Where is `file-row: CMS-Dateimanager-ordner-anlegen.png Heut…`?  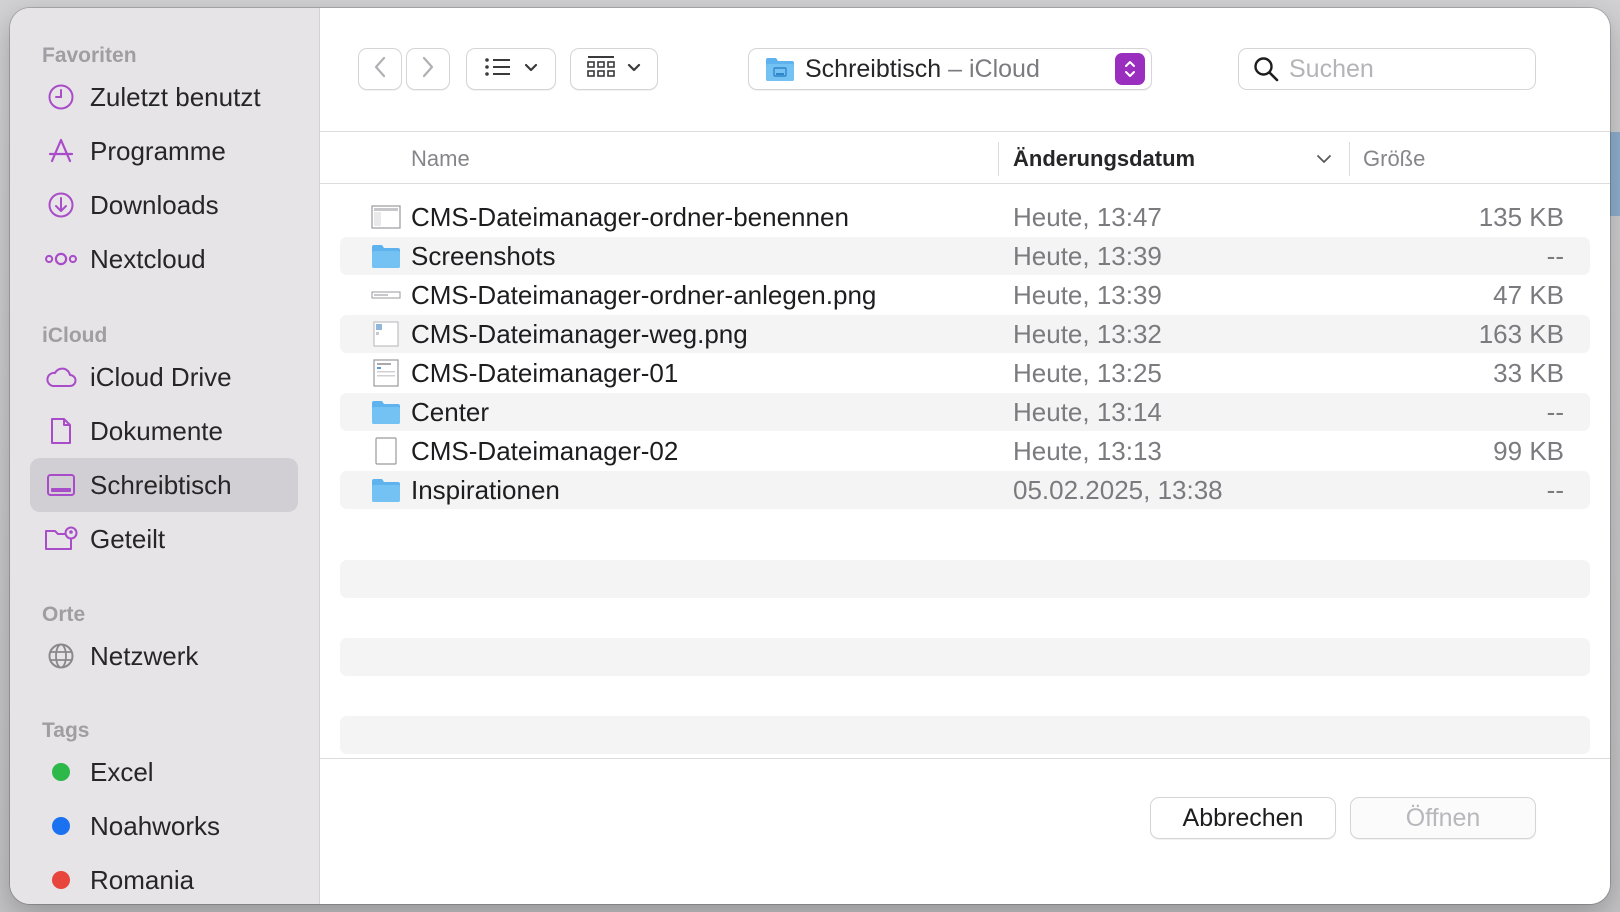 file-row: CMS-Dateimanager-ordner-anlegen.png Heut… is located at coordinates (965, 295).